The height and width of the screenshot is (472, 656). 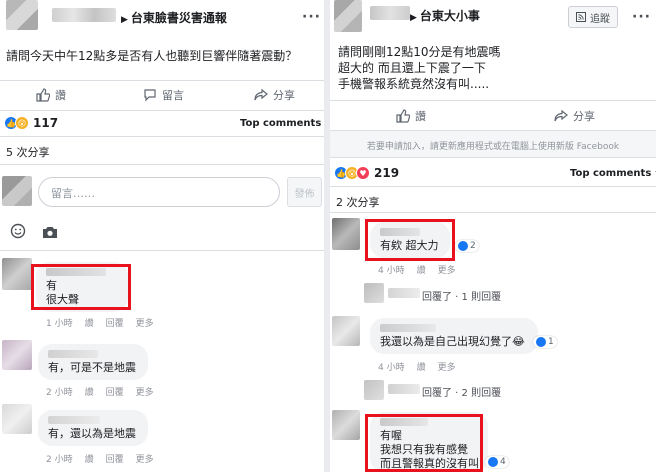 I want to click on comment-bubble: 有，可是不是地震, so click(x=93, y=362).